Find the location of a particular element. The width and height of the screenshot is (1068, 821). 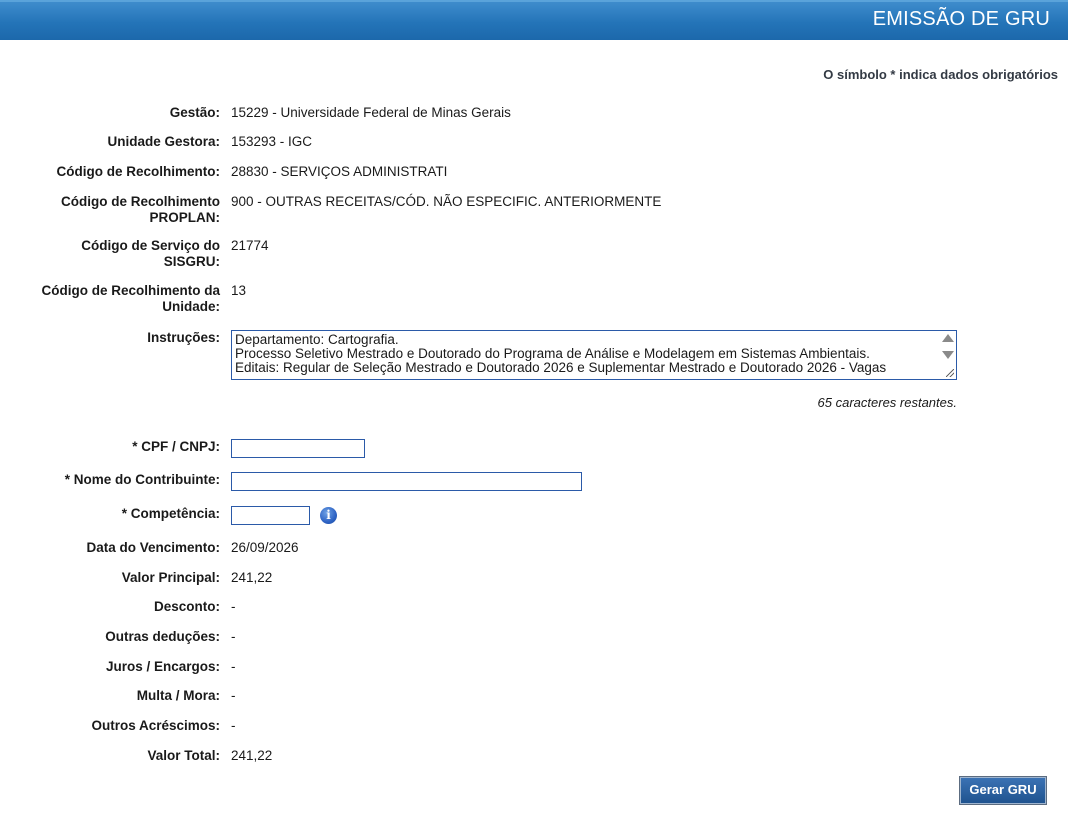

competencia-input is located at coordinates (270, 515).